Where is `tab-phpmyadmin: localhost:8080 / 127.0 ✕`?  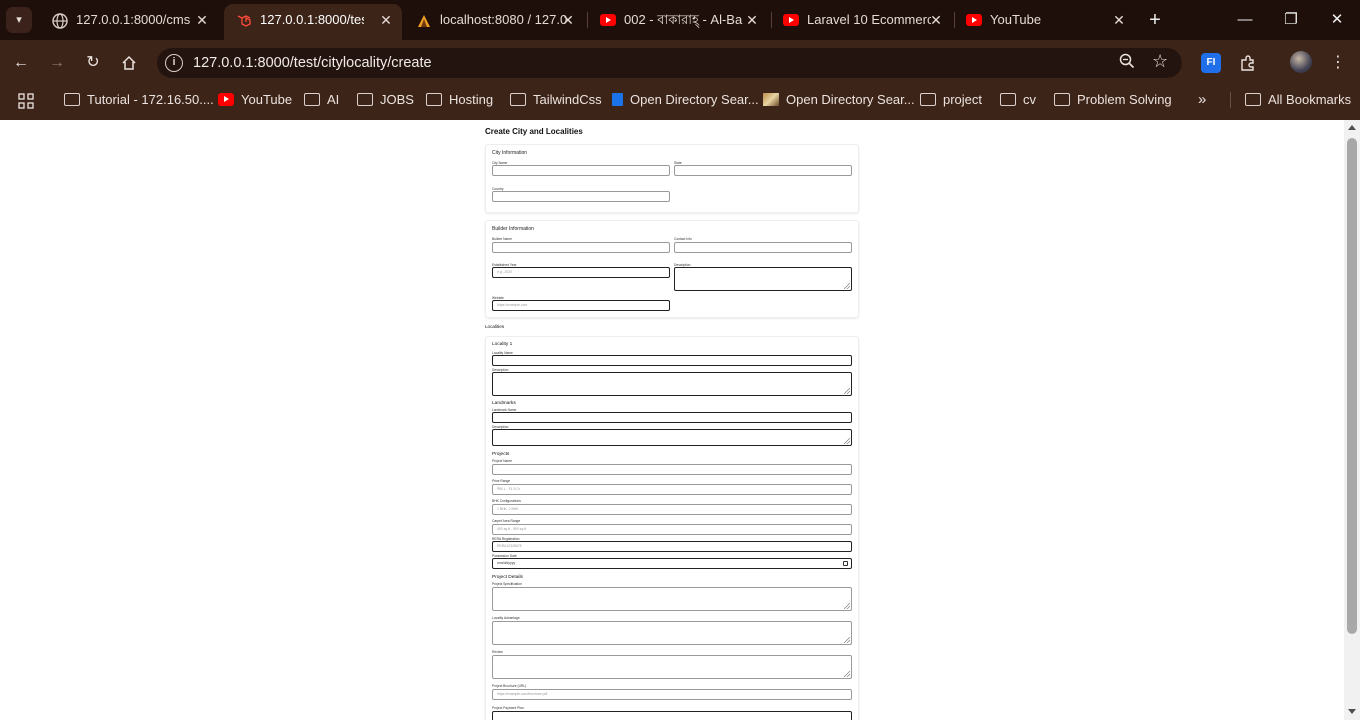
tab-phpmyadmin: localhost:8080 / 127.0 ✕ is located at coordinates (494, 20).